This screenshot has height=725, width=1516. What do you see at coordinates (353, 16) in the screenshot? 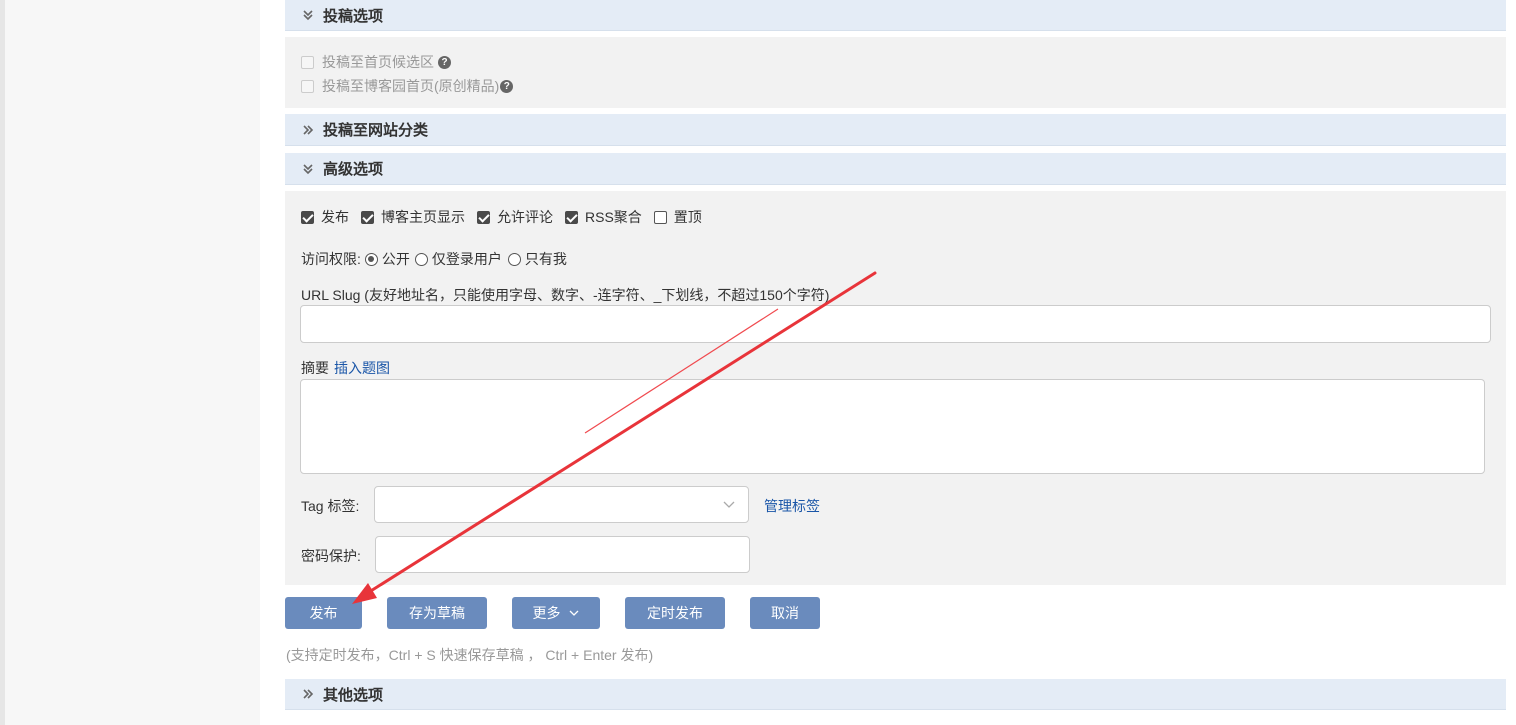
I see `section-title: 投稿选项` at bounding box center [353, 16].